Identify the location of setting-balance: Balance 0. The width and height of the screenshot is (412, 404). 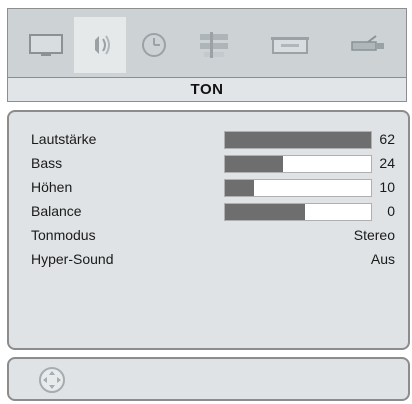
(217, 211).